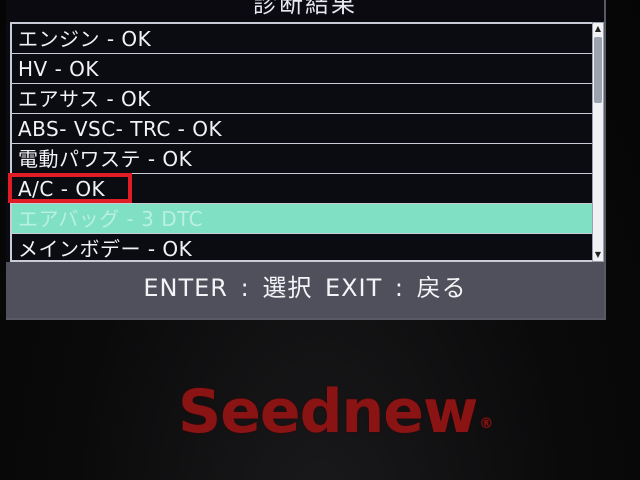 The height and width of the screenshot is (480, 640). What do you see at coordinates (328, 412) in the screenshot?
I see `brand-name: Seednew` at bounding box center [328, 412].